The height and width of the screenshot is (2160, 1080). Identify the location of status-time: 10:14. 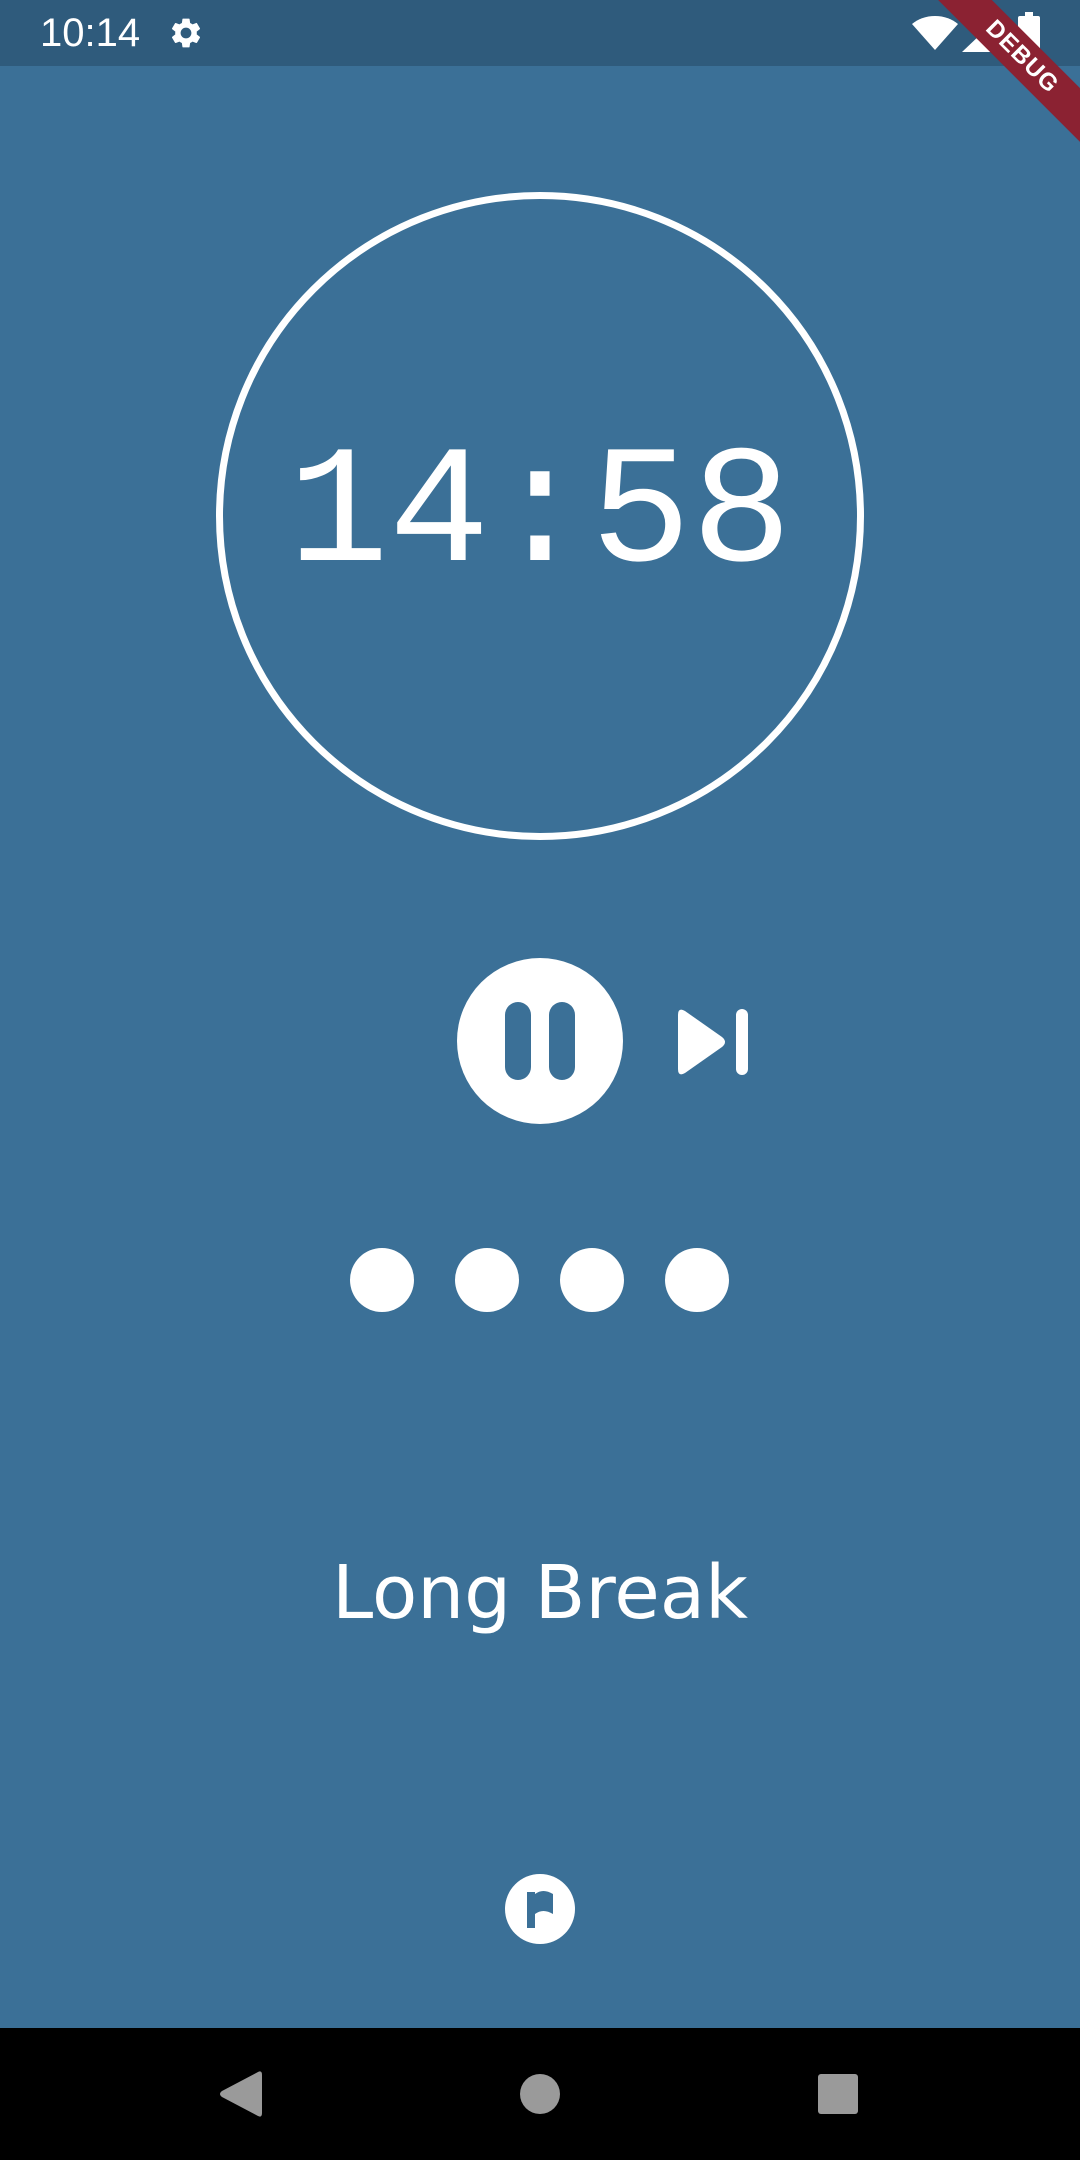
(90, 33).